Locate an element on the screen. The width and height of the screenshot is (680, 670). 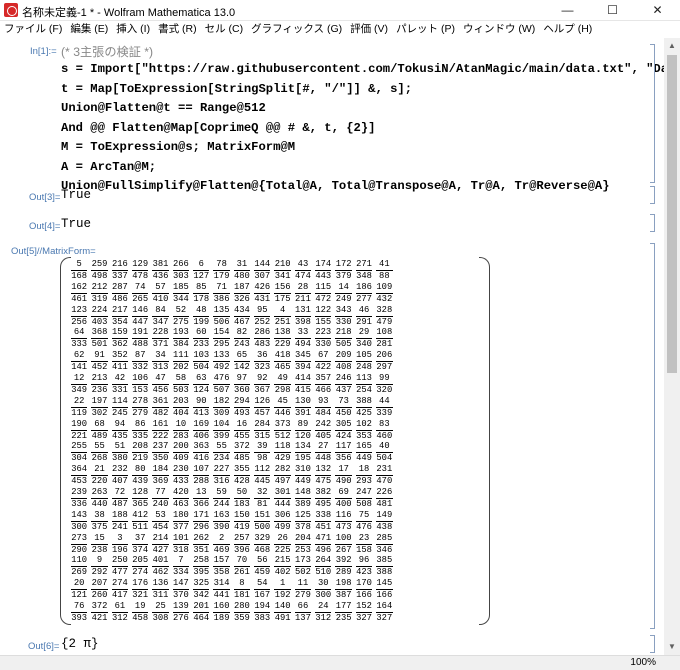
menu-item-2: 挿入 (I) is located at coordinates (133, 29).